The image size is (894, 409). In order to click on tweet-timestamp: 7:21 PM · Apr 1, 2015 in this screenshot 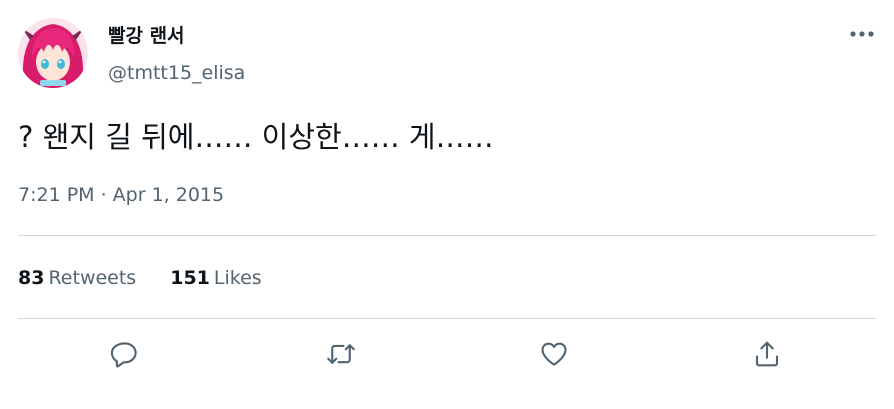, I will do `click(121, 195)`.